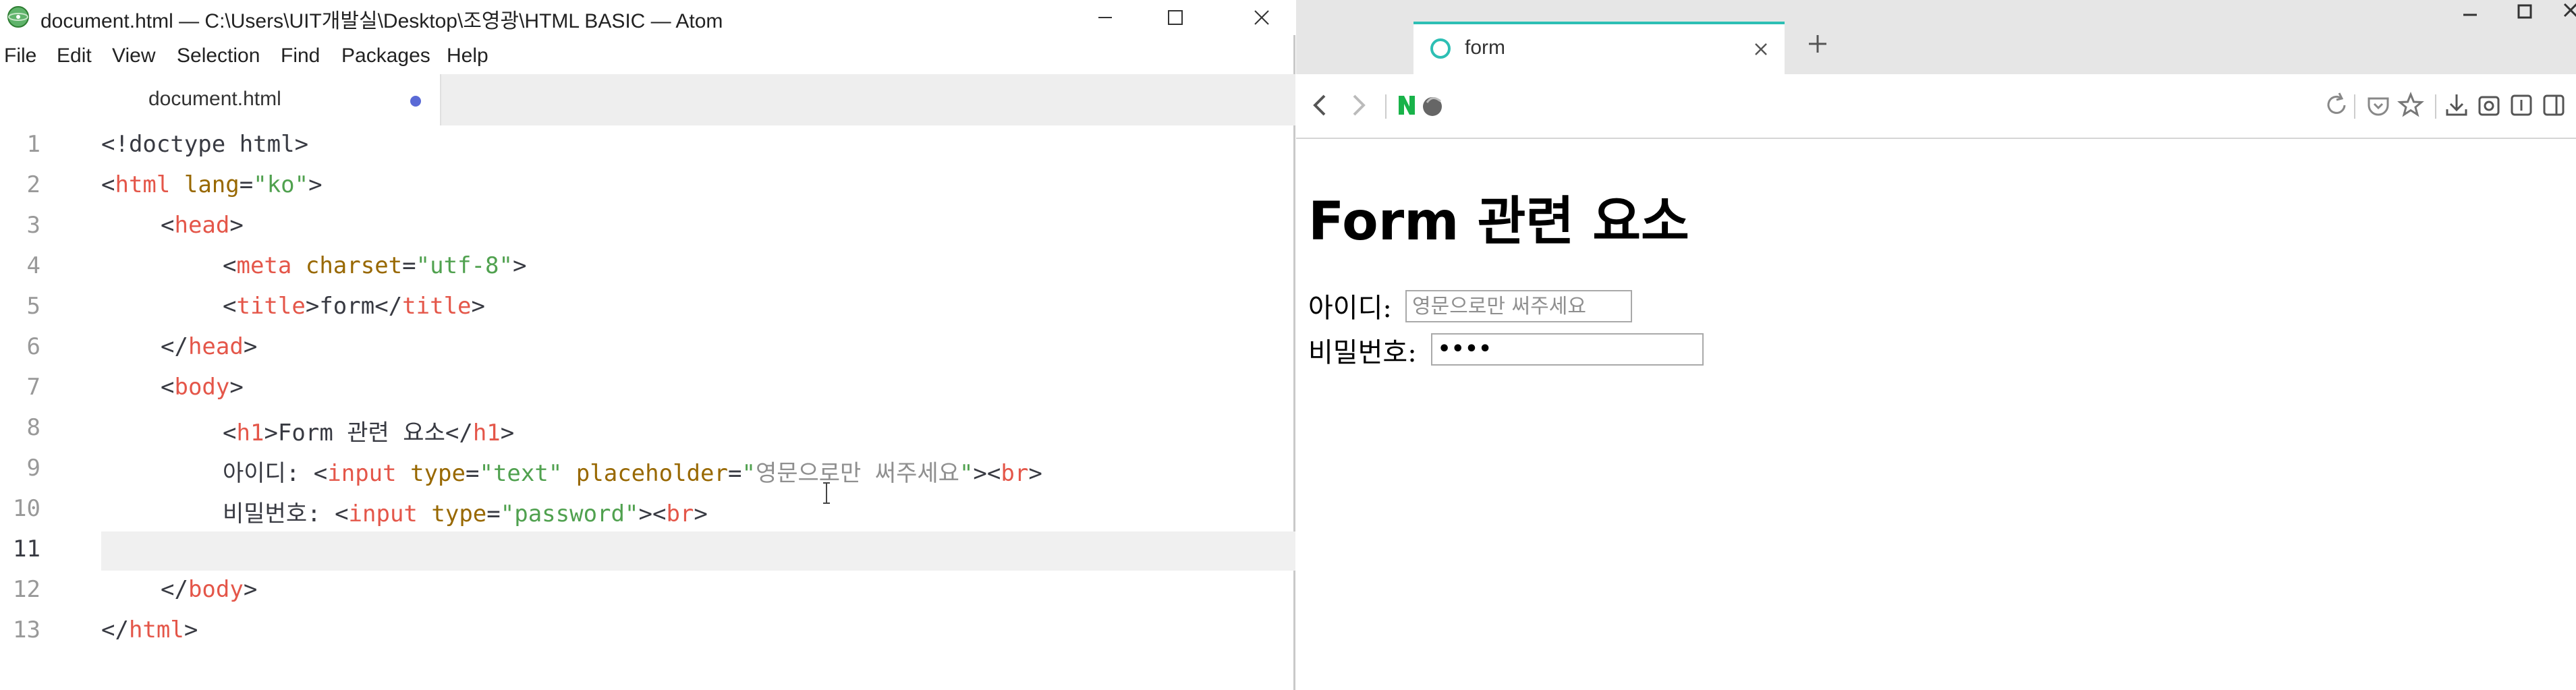  What do you see at coordinates (33, 184) in the screenshot?
I see `line-number: 2` at bounding box center [33, 184].